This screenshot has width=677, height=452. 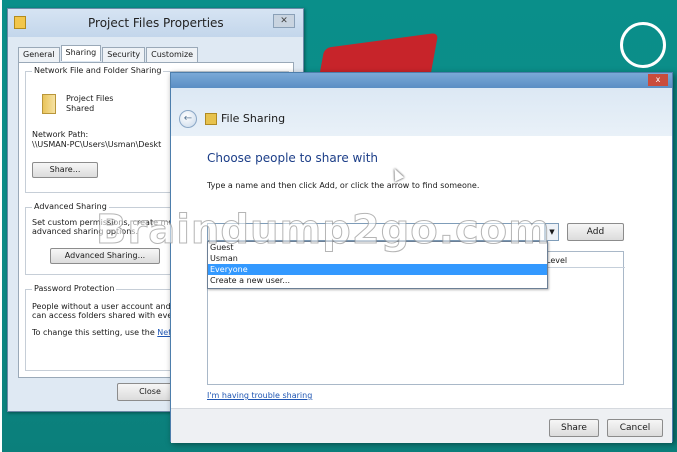 I want to click on properties-tabs: General Sharing Security Customize, so click(x=108, y=54).